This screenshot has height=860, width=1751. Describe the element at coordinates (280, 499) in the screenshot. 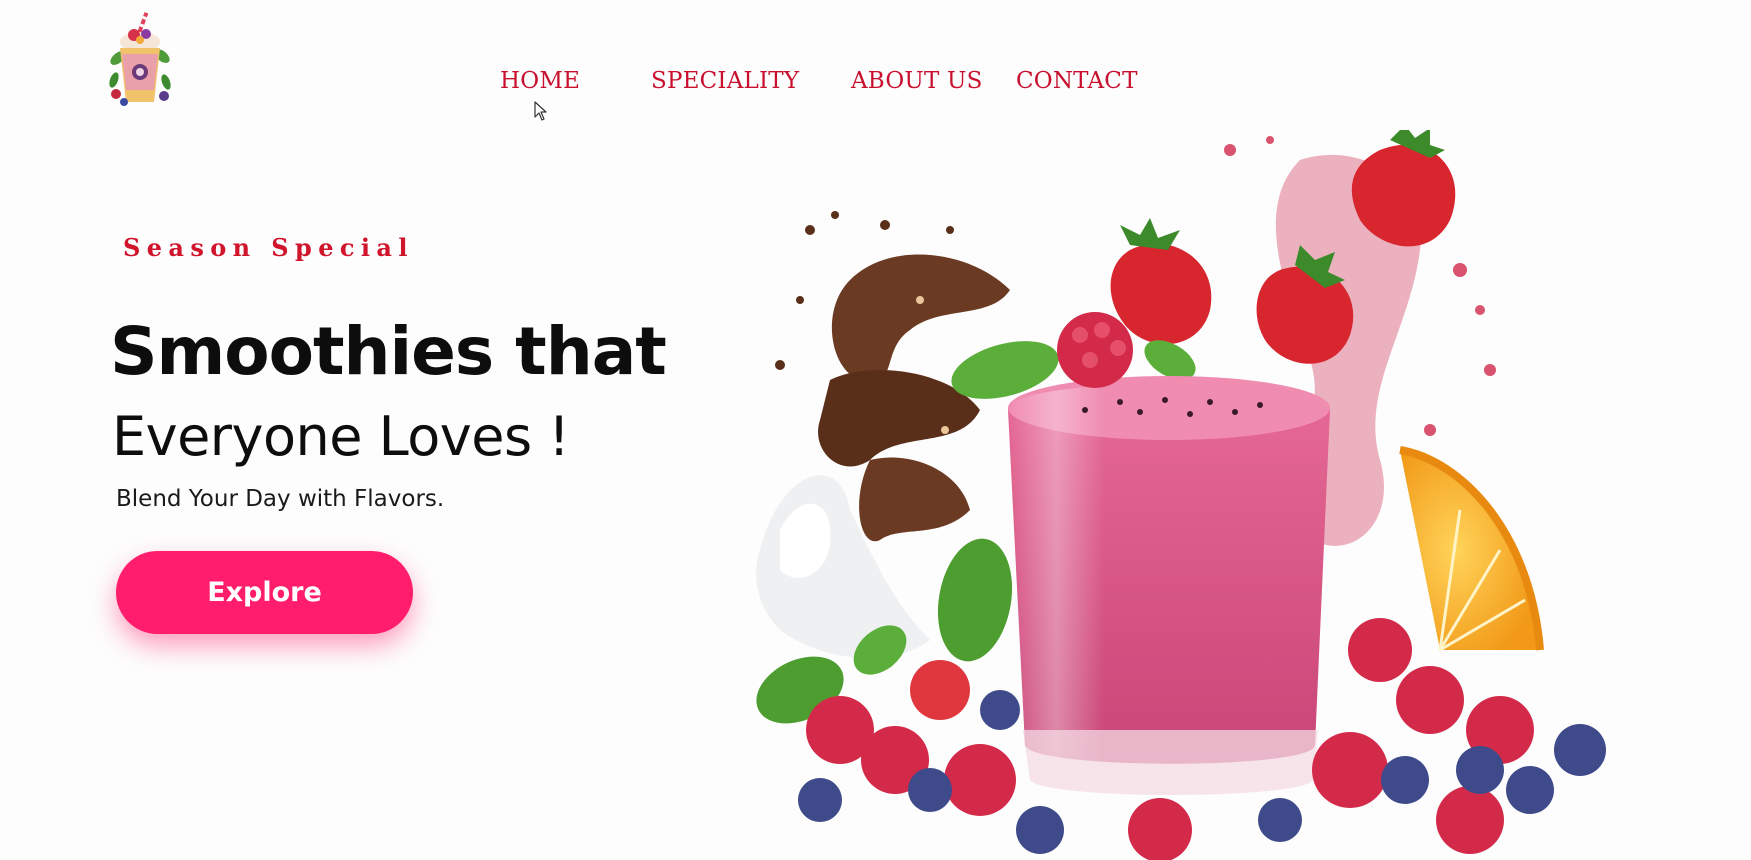

I see `hero-tagline: Blend Your Day with Flavors.` at that location.